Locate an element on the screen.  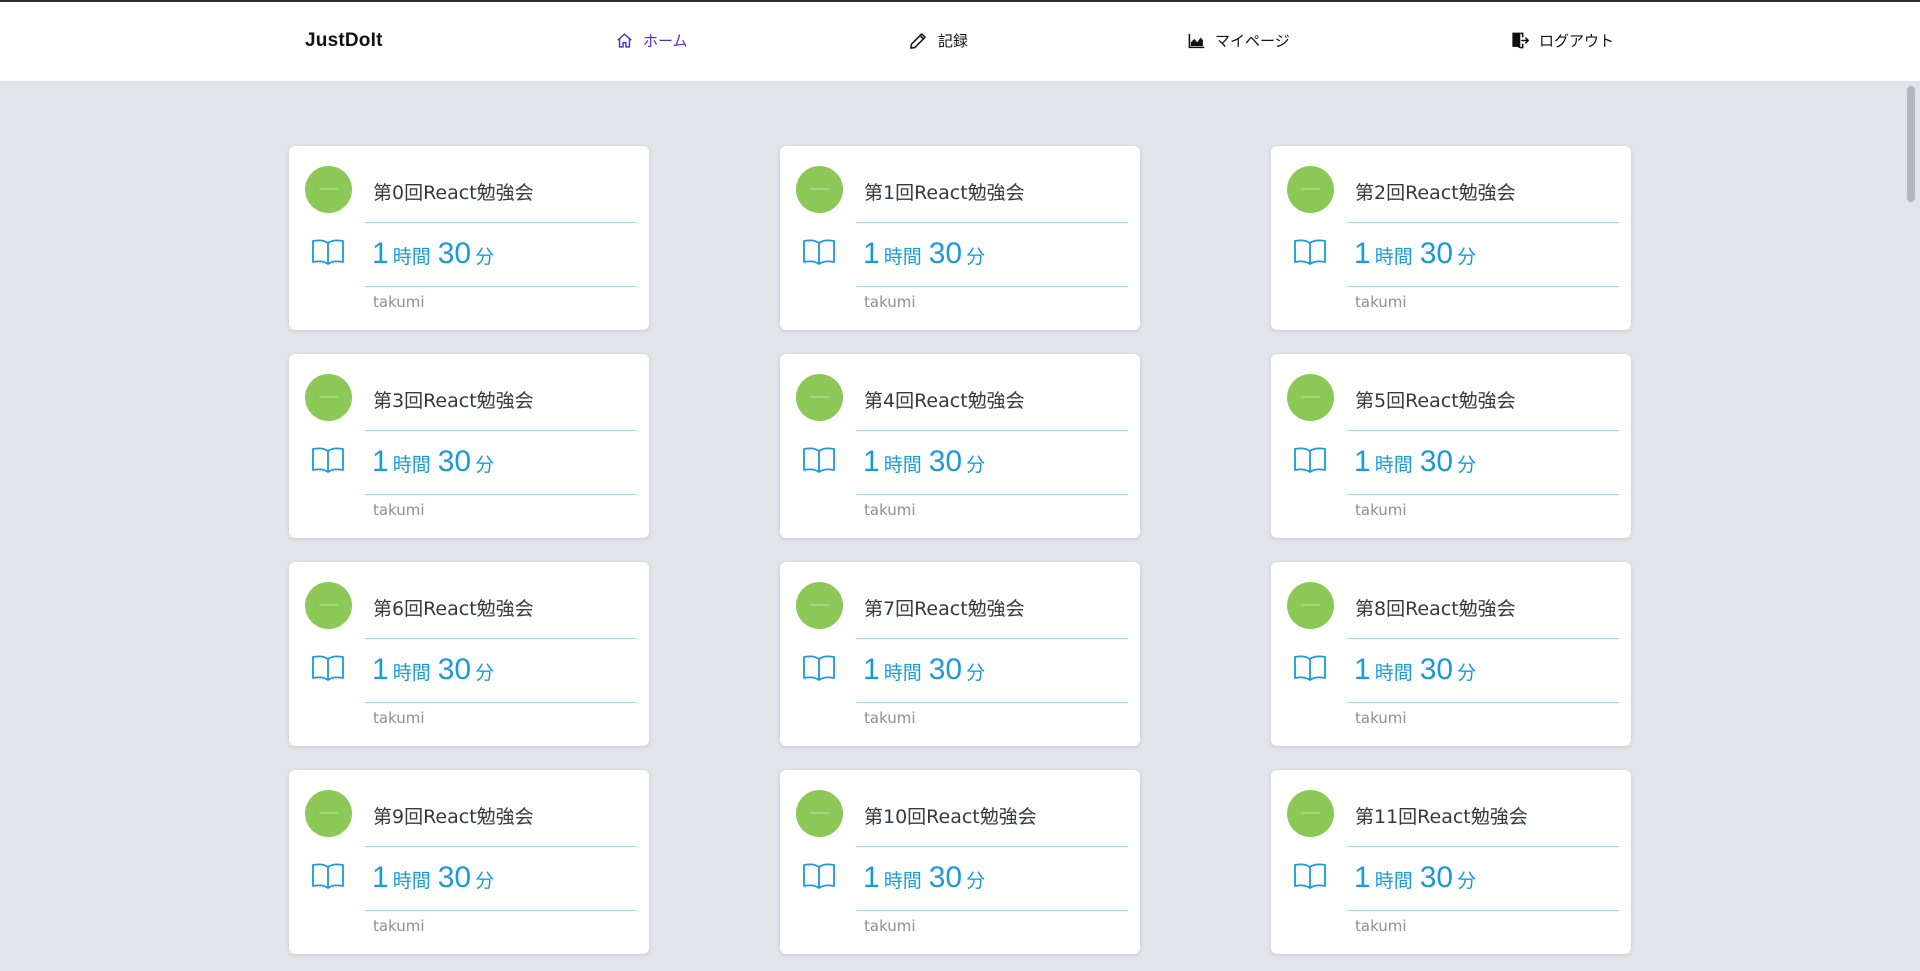
card-title: 第3回React勉強会 is located at coordinates (453, 401).